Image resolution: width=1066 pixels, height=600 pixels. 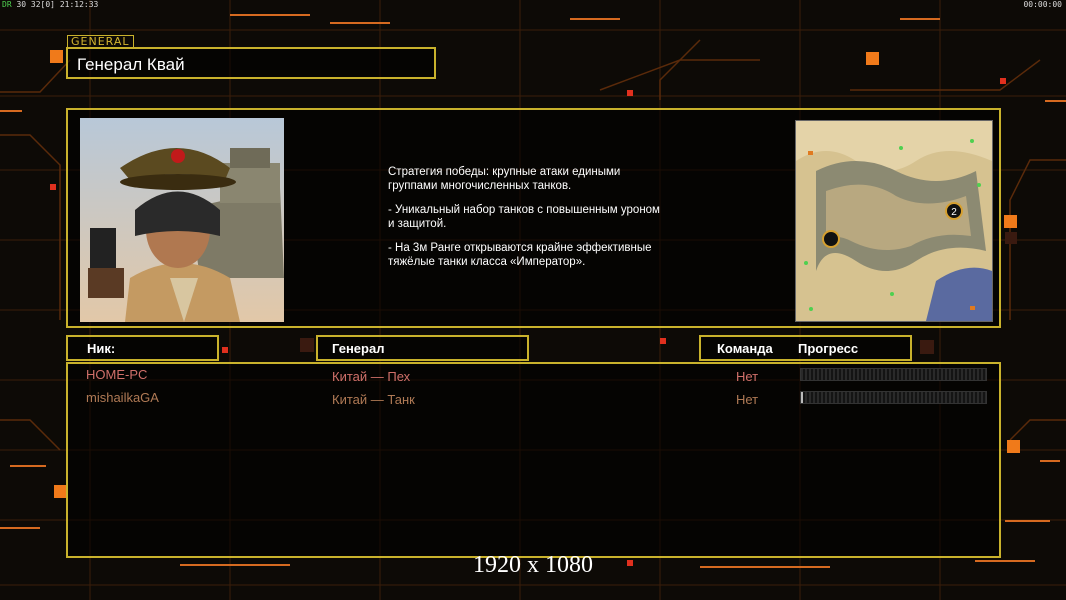 What do you see at coordinates (182, 220) in the screenshot?
I see `general-portrait` at bounding box center [182, 220].